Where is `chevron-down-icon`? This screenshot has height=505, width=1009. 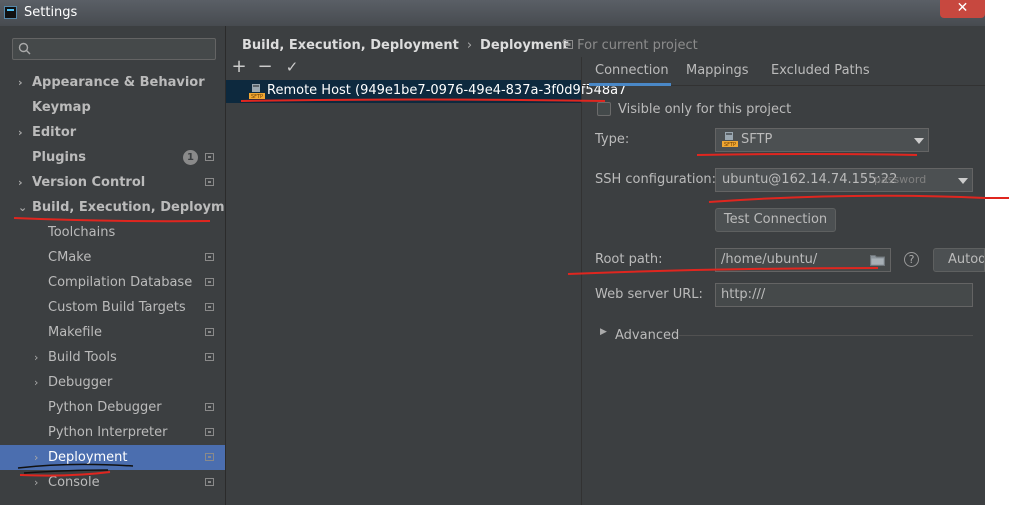
chevron-down-icon is located at coordinates (919, 141).